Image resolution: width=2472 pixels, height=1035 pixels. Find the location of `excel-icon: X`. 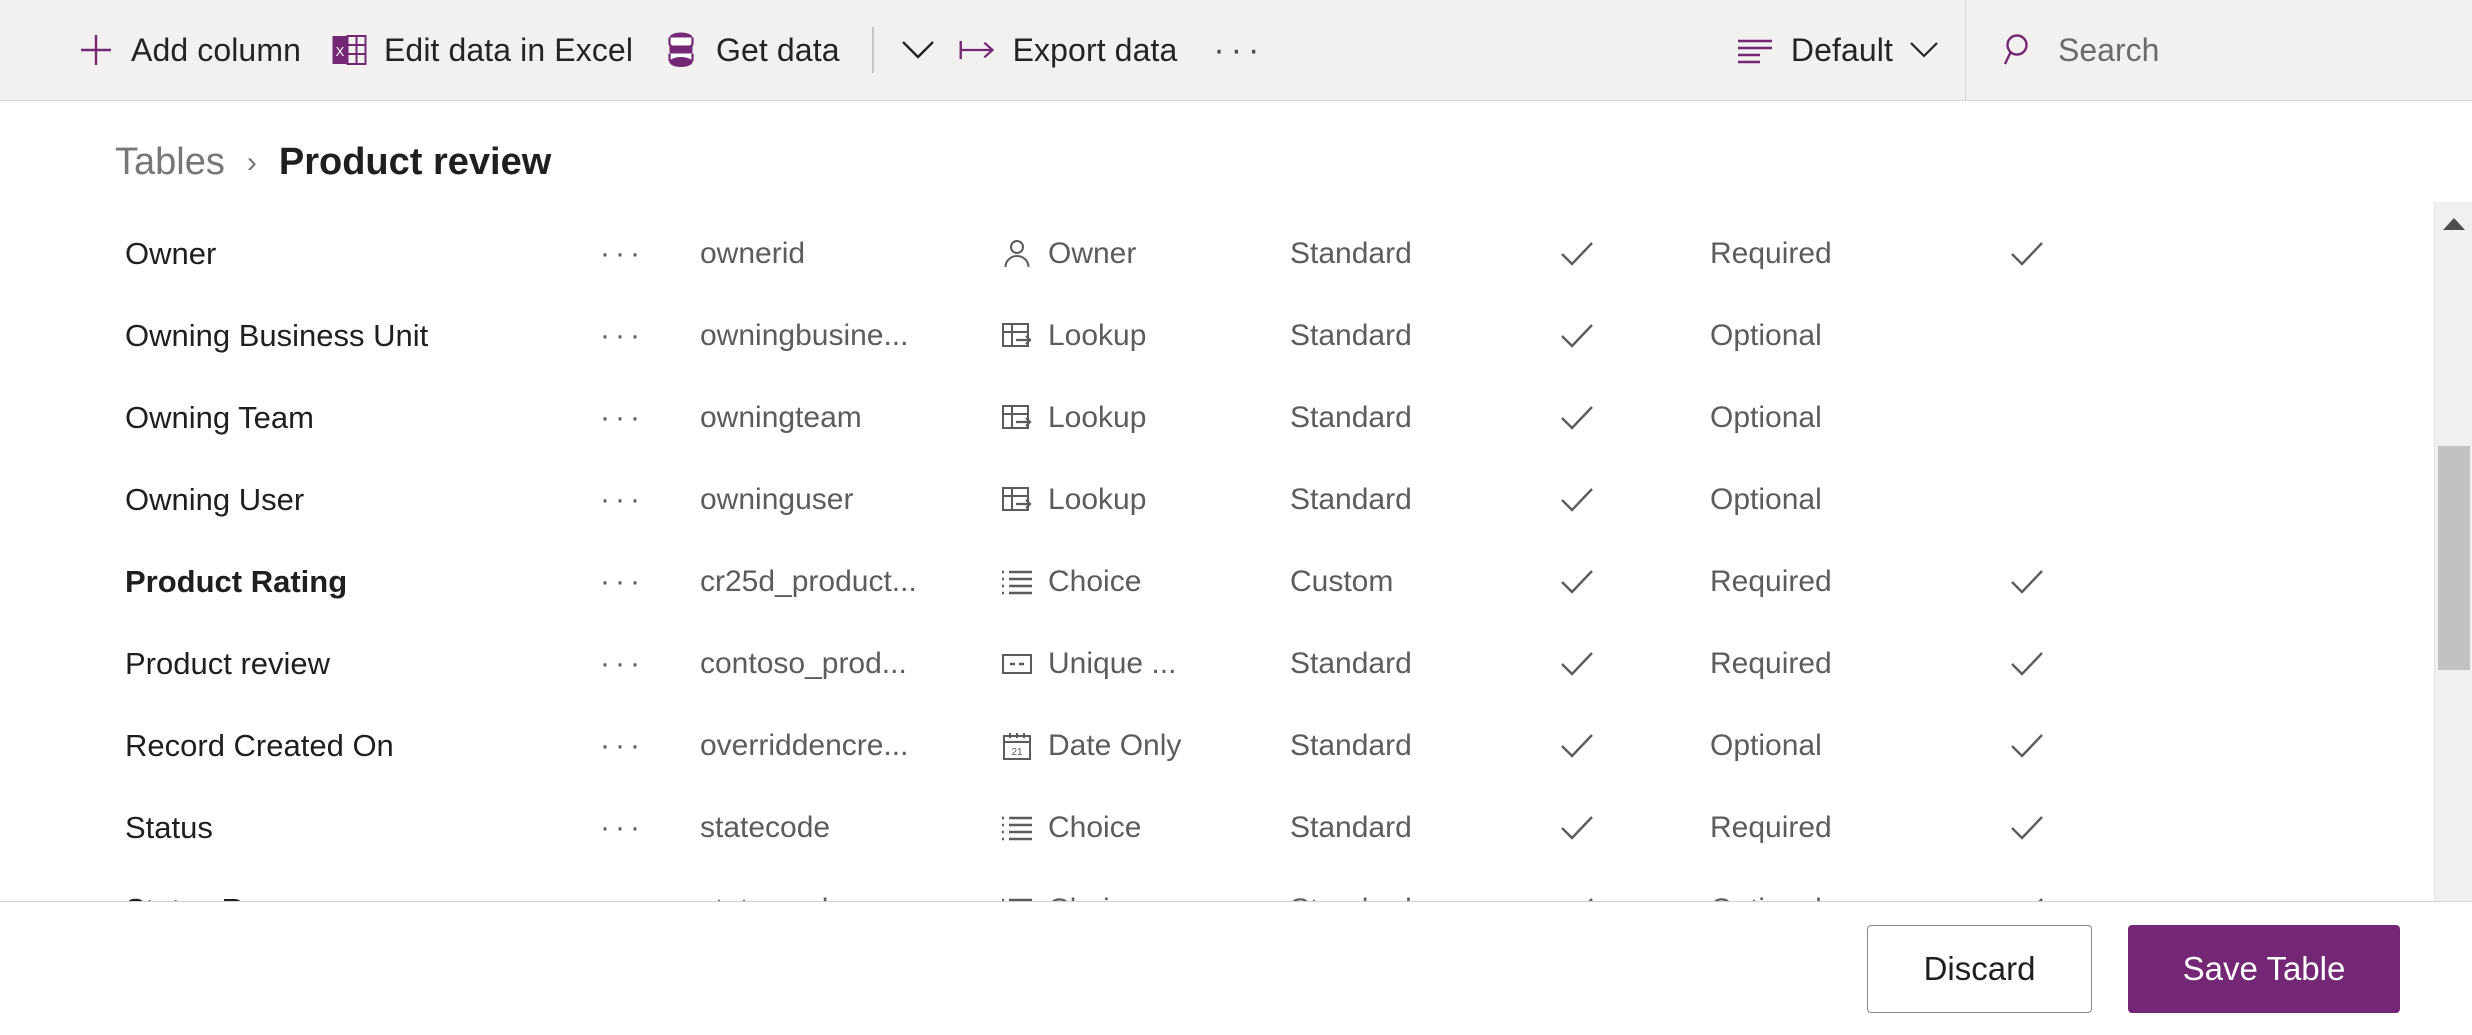

excel-icon: X is located at coordinates (349, 50).